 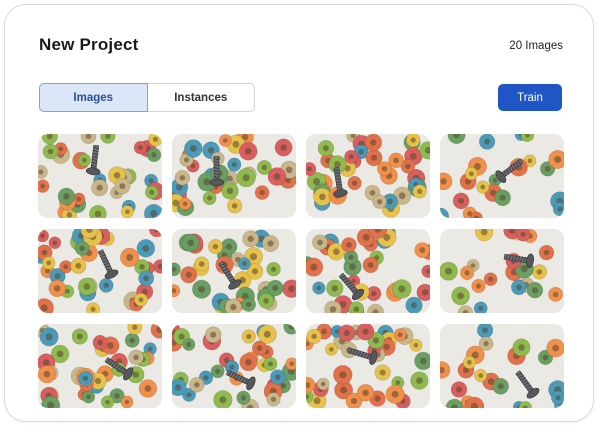 What do you see at coordinates (530, 97) in the screenshot?
I see `train-button: Train` at bounding box center [530, 97].